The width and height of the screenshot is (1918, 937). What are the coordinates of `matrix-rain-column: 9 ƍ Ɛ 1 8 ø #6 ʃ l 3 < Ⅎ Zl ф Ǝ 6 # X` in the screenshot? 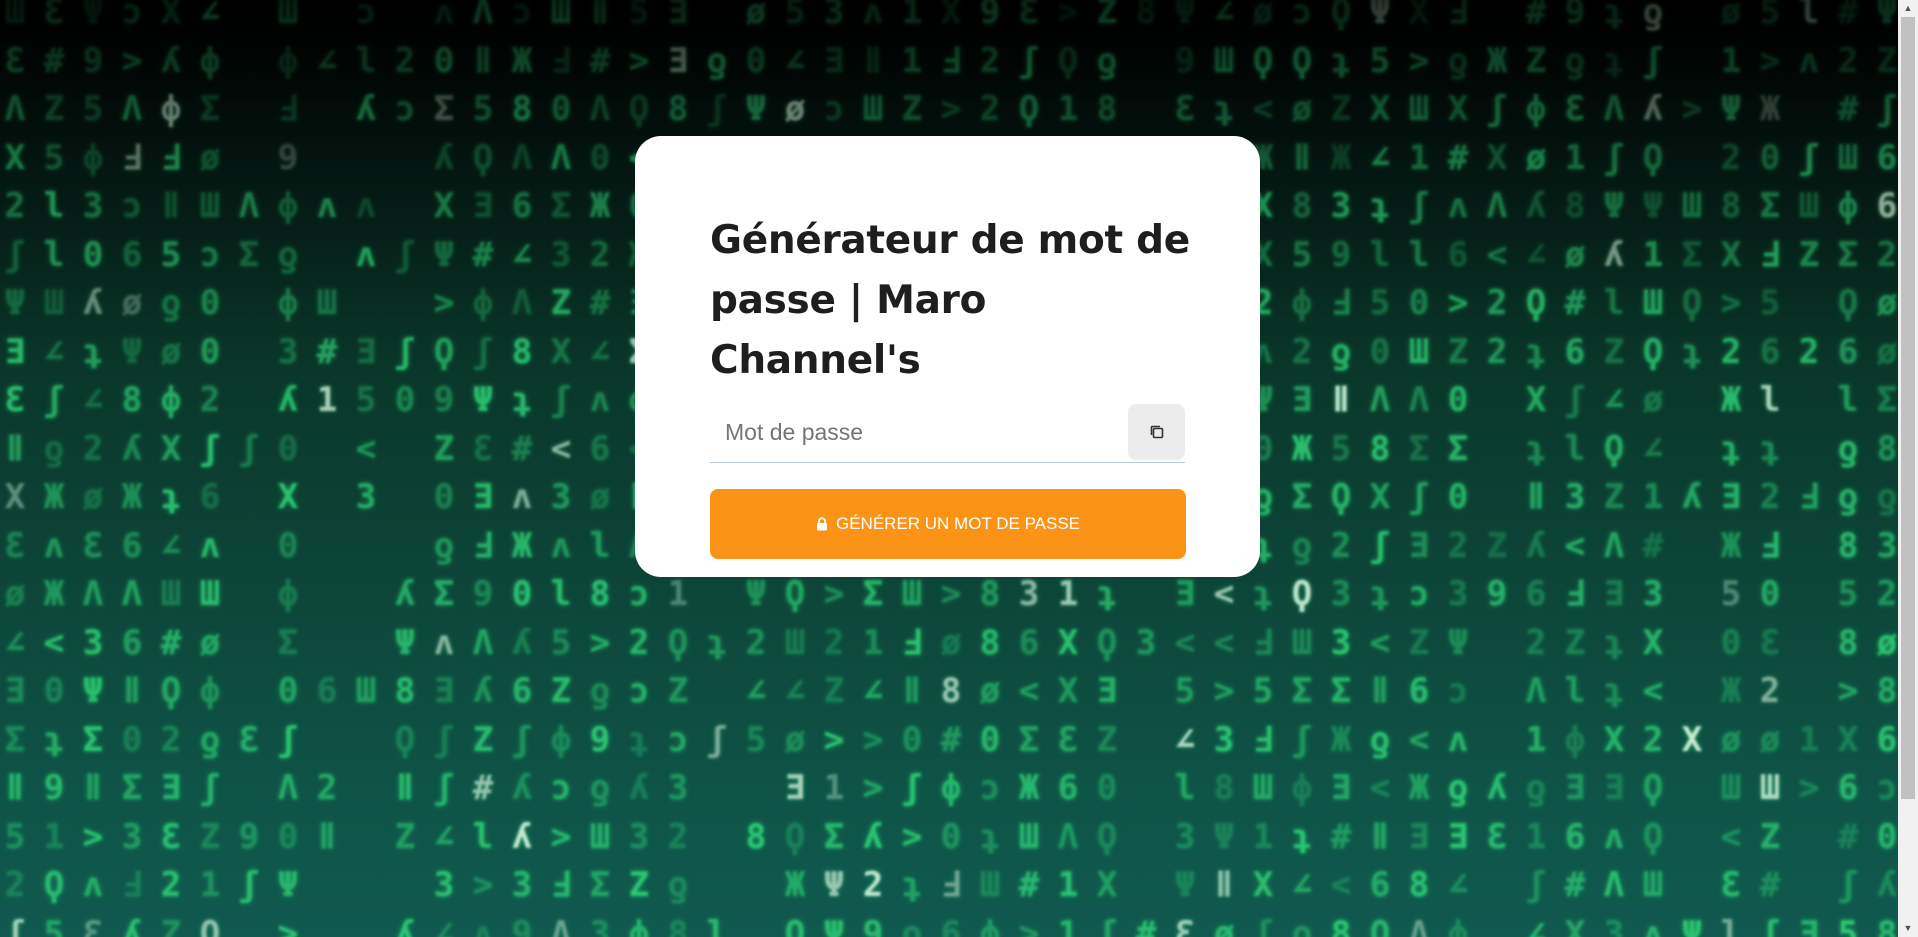 It's located at (1575, 468).